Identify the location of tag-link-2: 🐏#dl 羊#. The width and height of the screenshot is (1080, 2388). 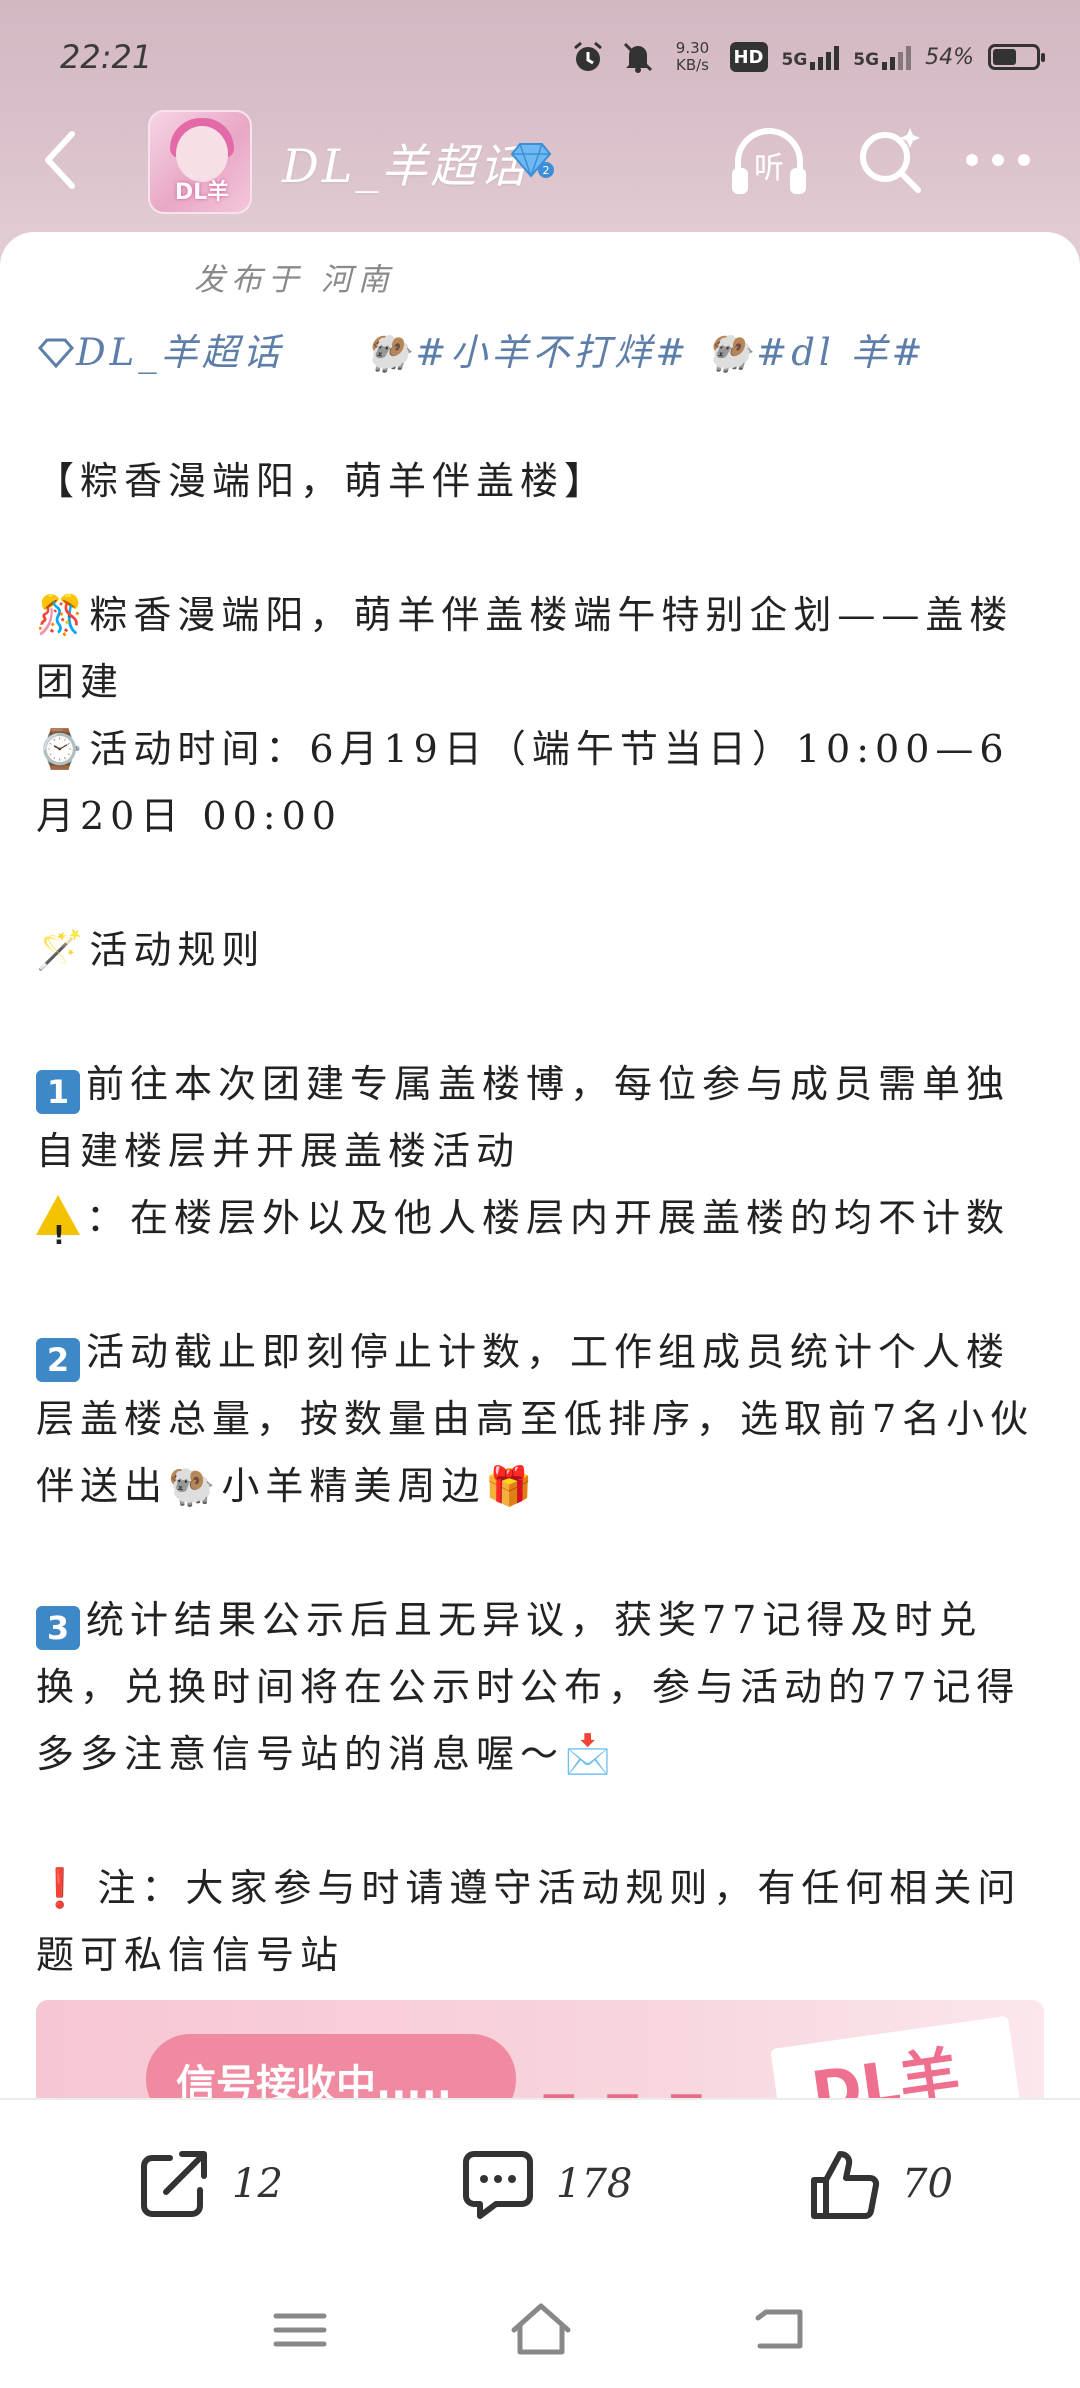
(816, 352).